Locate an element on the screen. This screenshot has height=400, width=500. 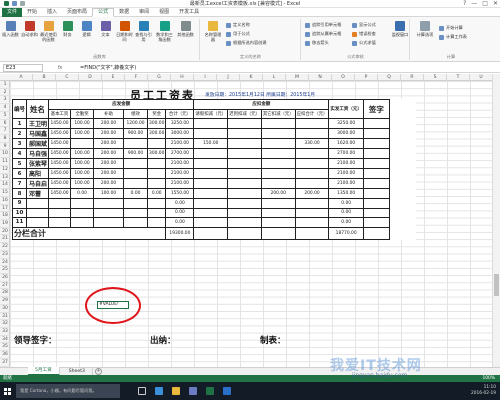
salary-cell: 150.00 is located at coordinates (211, 143).